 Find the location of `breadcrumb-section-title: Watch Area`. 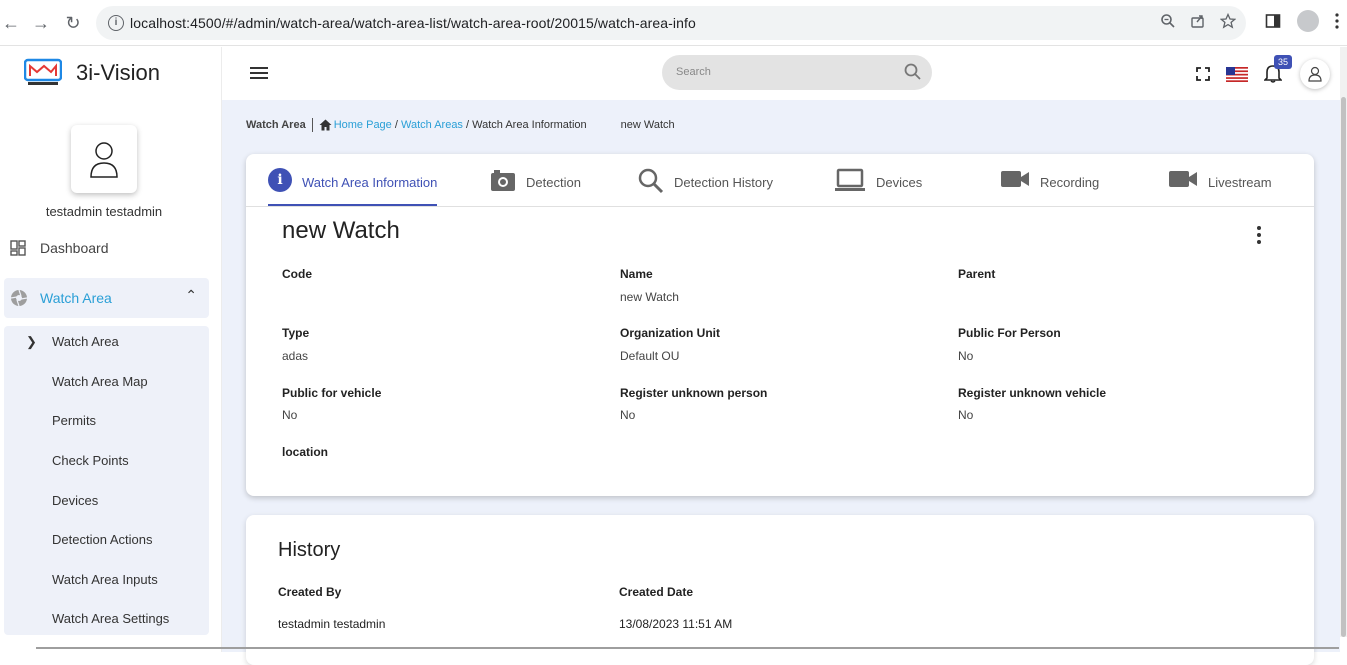

breadcrumb-section-title: Watch Area is located at coordinates (276, 125).